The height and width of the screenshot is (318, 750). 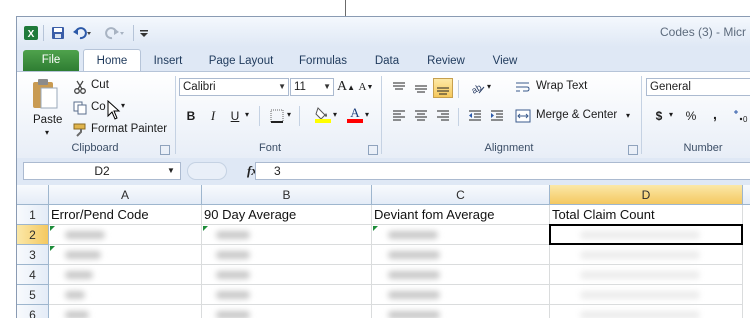 I want to click on orientation-dropdown-icon: ▾, so click(x=489, y=86).